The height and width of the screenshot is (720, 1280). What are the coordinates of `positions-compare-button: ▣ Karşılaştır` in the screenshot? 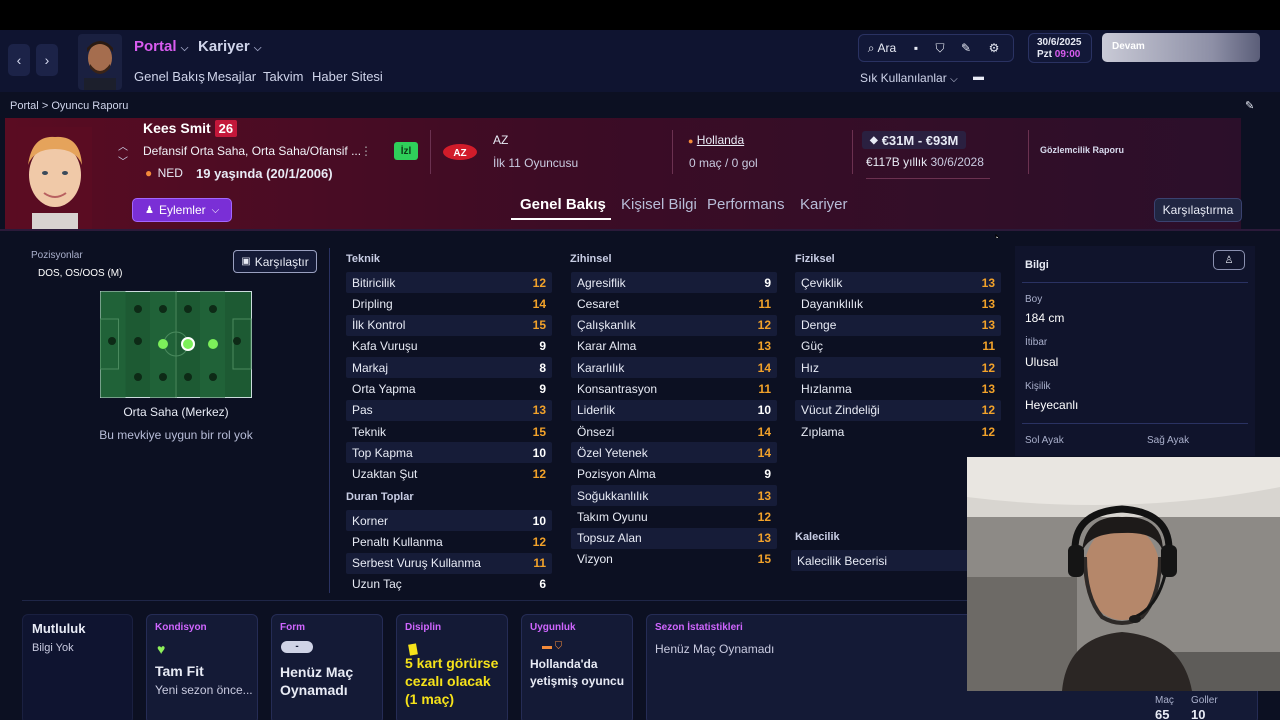 It's located at (275, 261).